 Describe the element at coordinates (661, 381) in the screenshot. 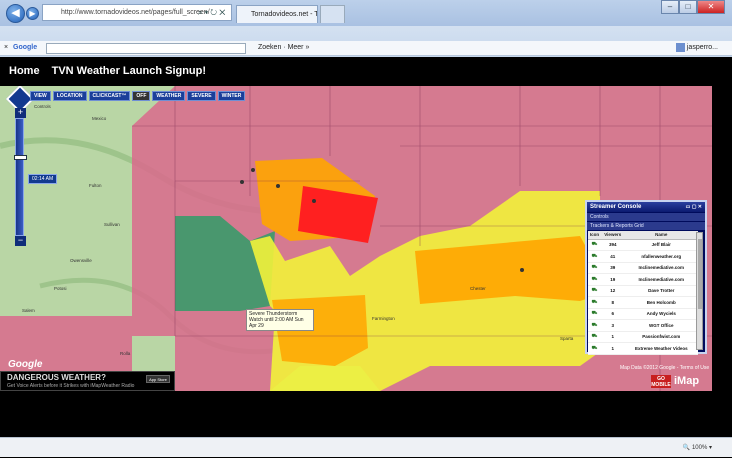

I see `go-mobile-badge: GO MOBILE` at that location.